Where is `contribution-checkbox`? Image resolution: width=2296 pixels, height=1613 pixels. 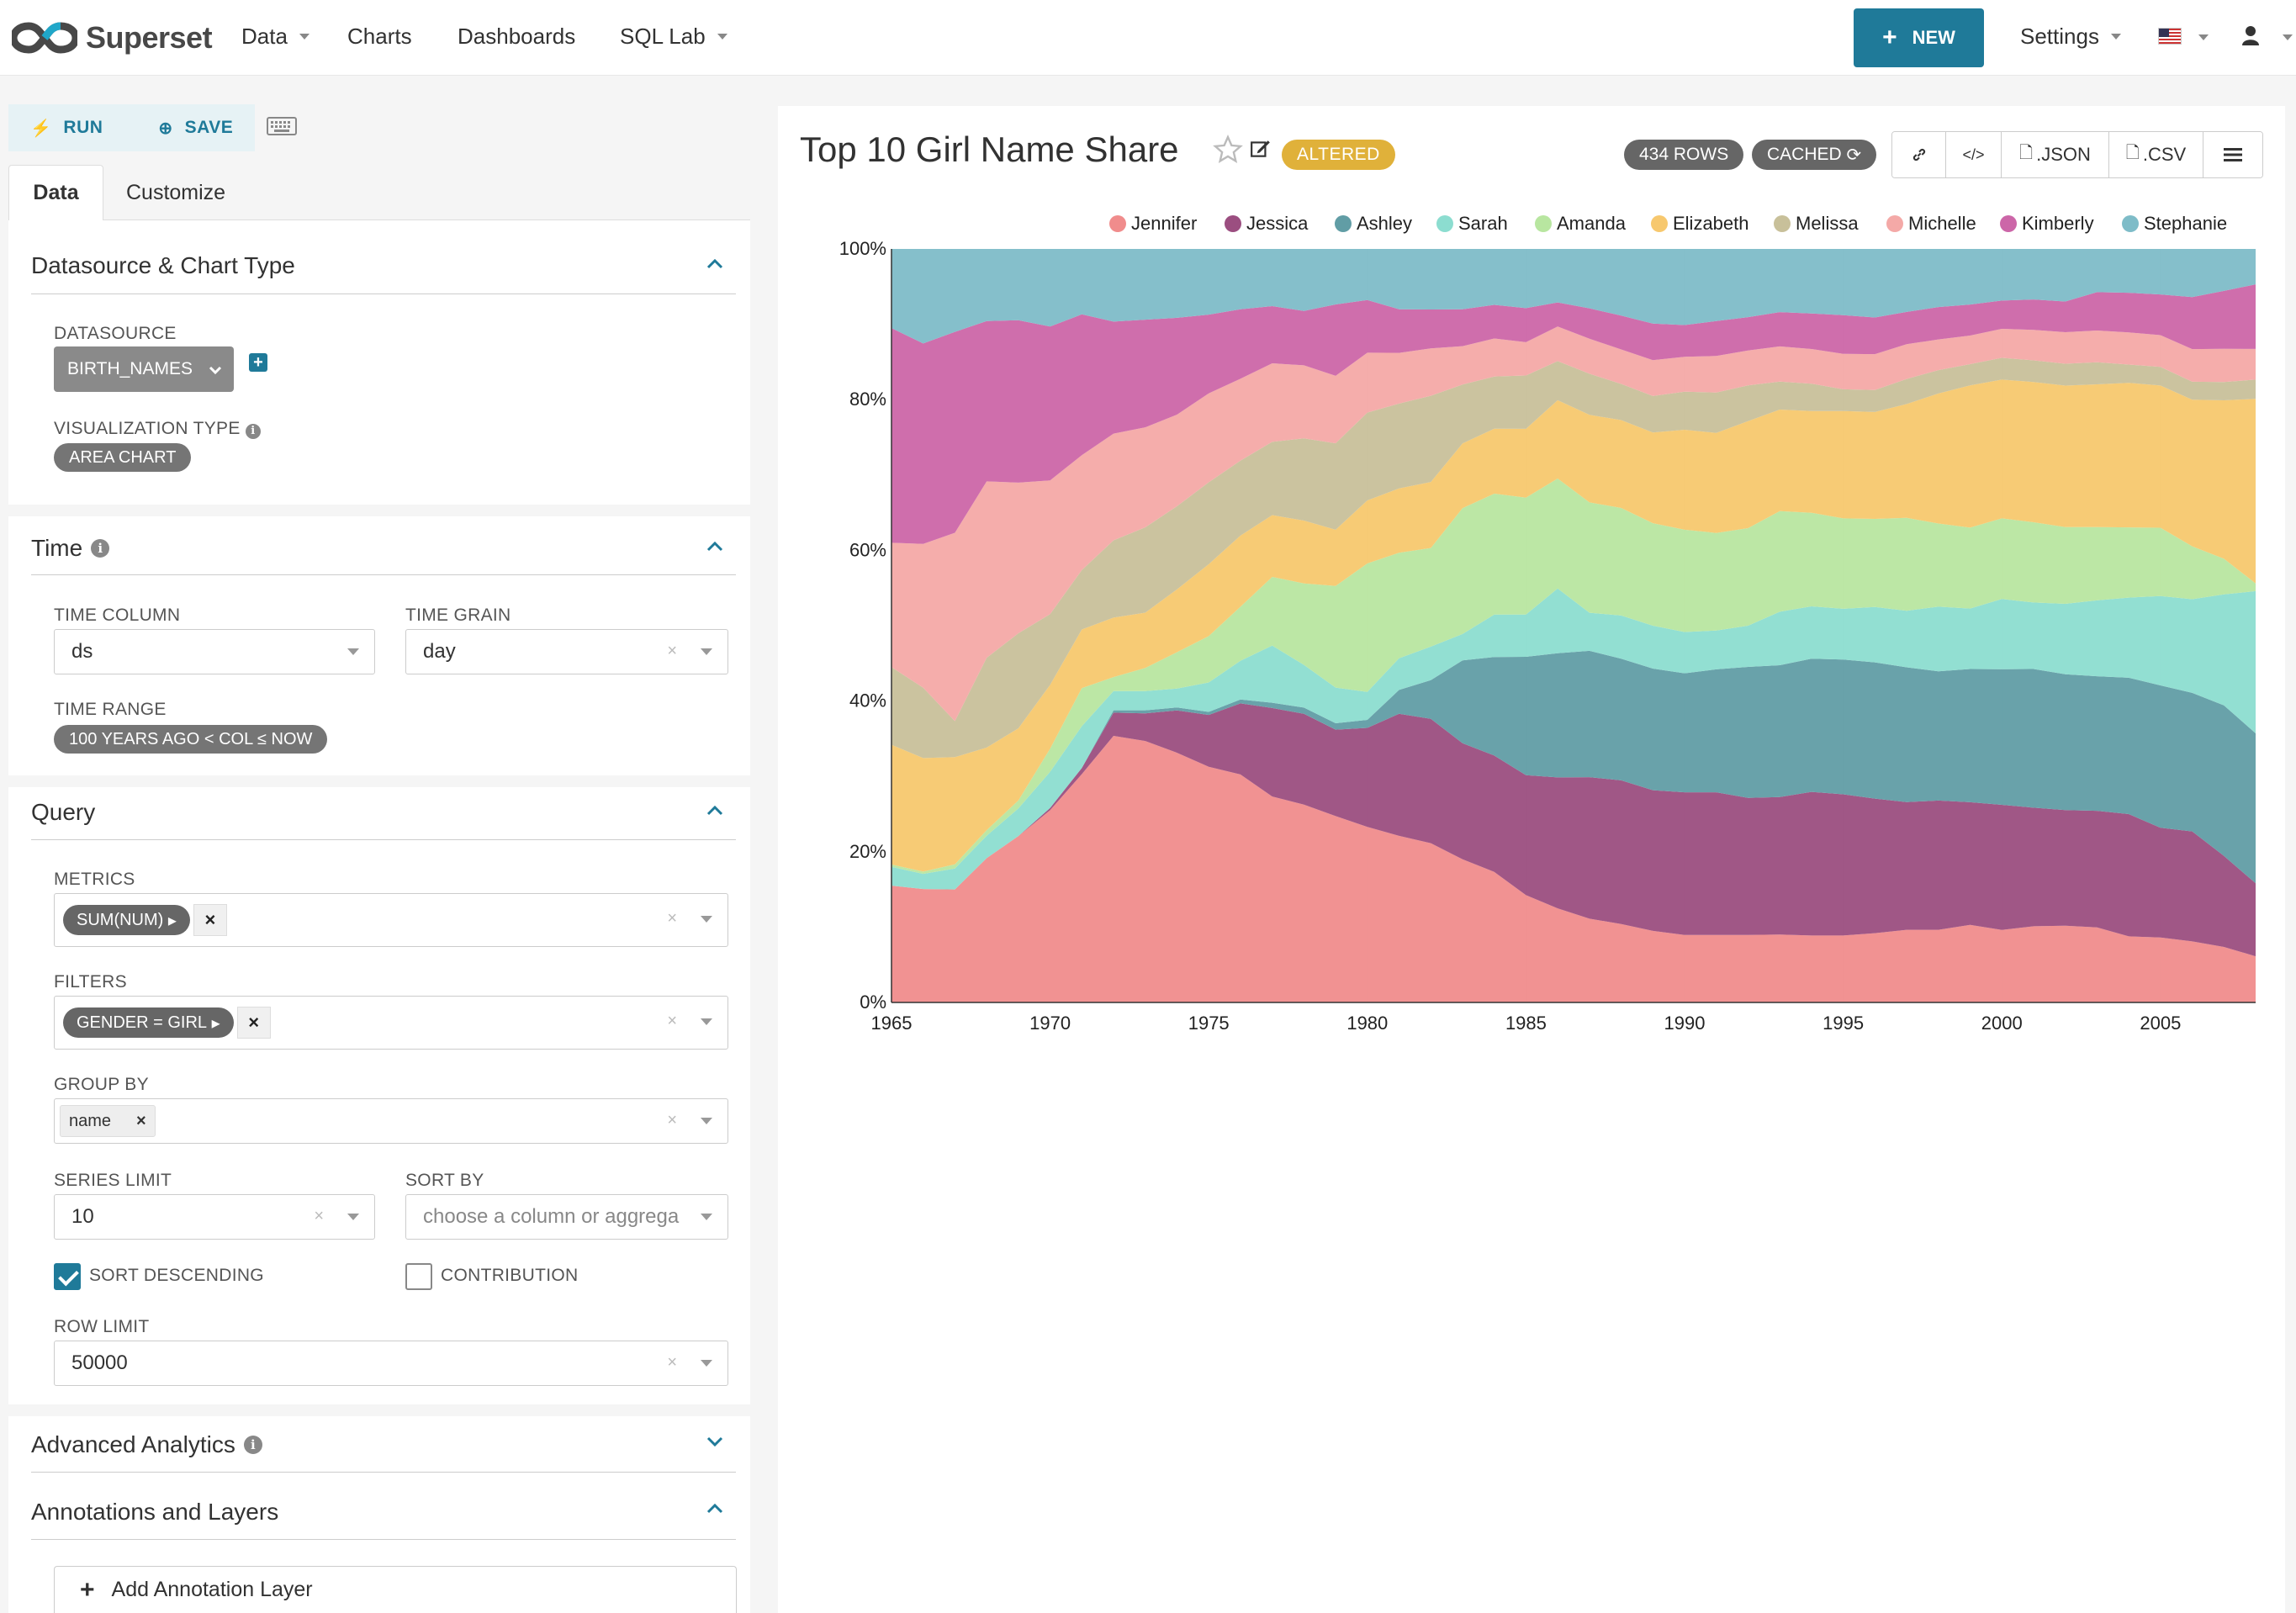 contribution-checkbox is located at coordinates (418, 1276).